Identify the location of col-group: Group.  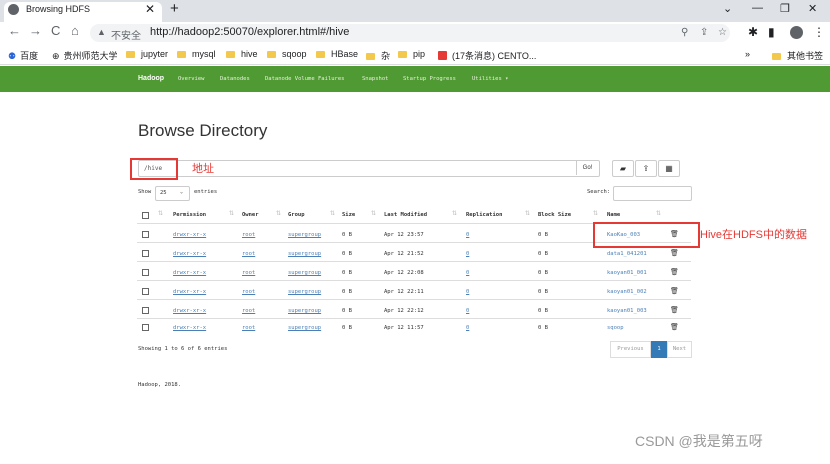
(296, 215).